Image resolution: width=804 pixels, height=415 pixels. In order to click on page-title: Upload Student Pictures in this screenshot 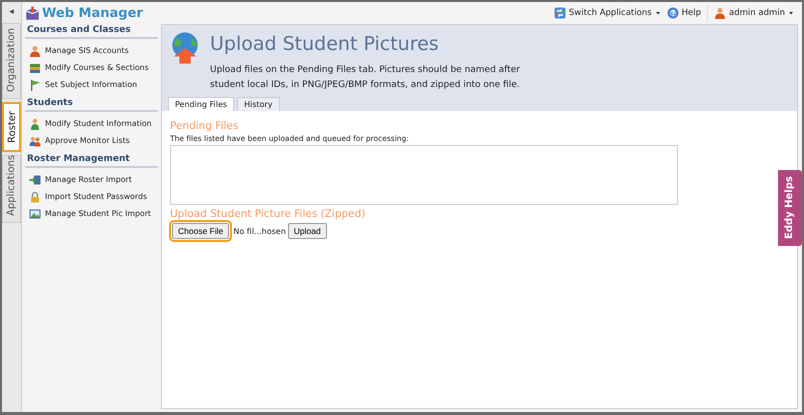, I will do `click(325, 44)`.